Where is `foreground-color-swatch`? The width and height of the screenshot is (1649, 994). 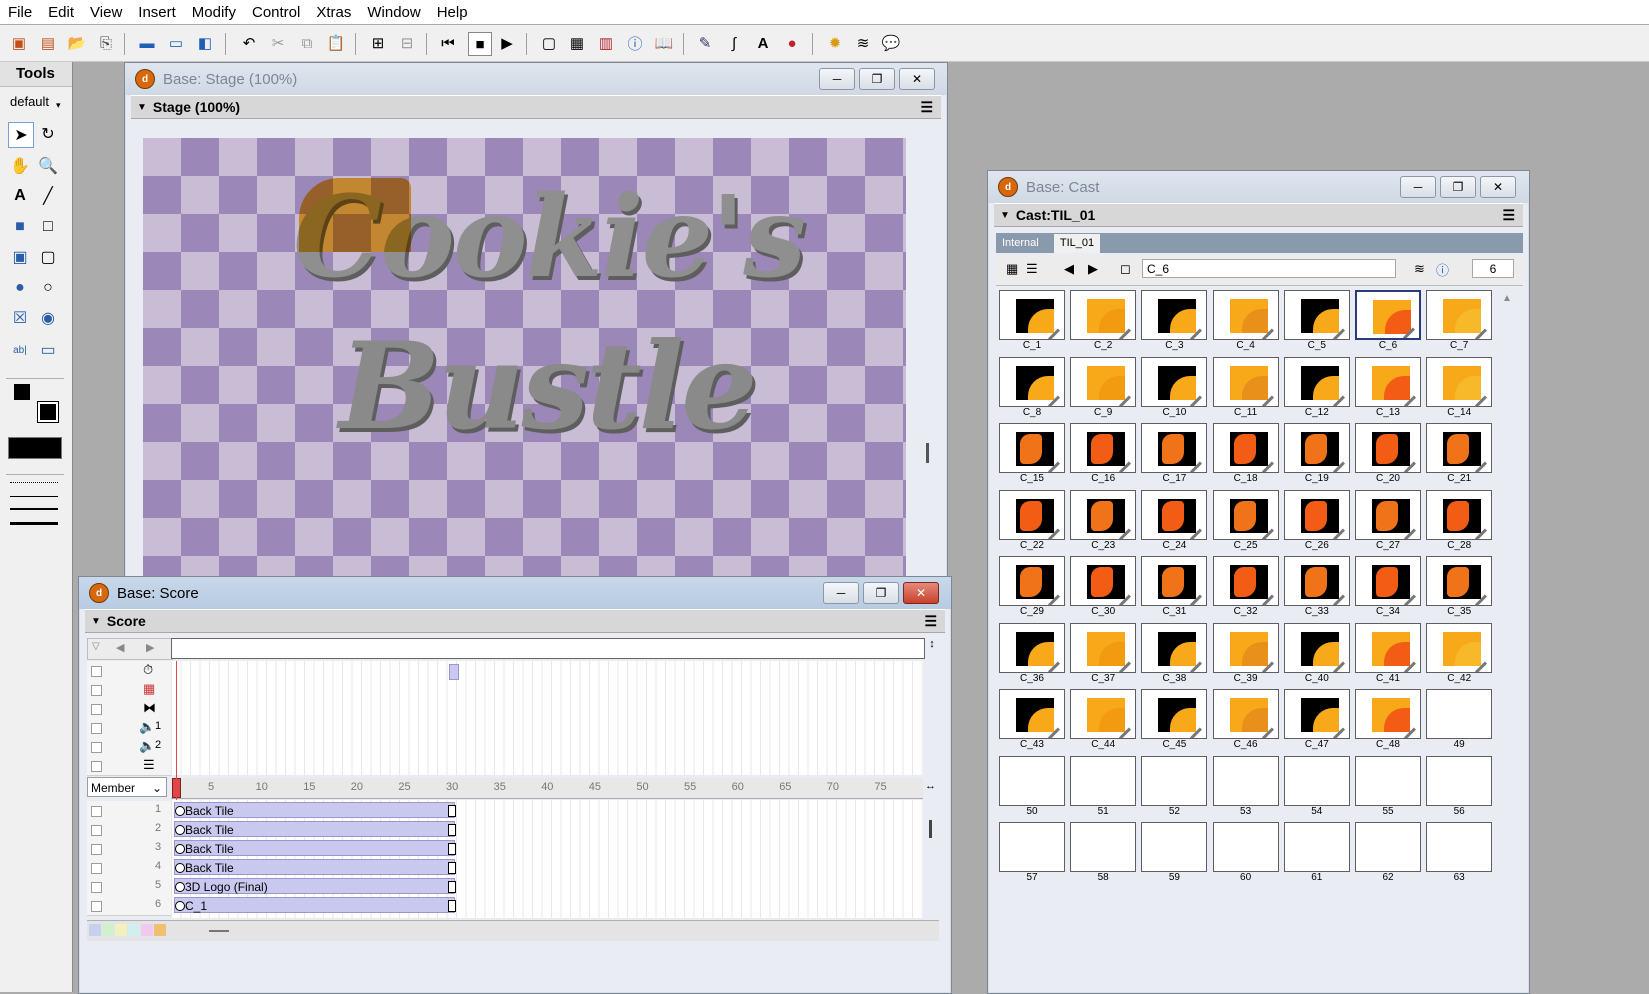
foreground-color-swatch is located at coordinates (22, 392).